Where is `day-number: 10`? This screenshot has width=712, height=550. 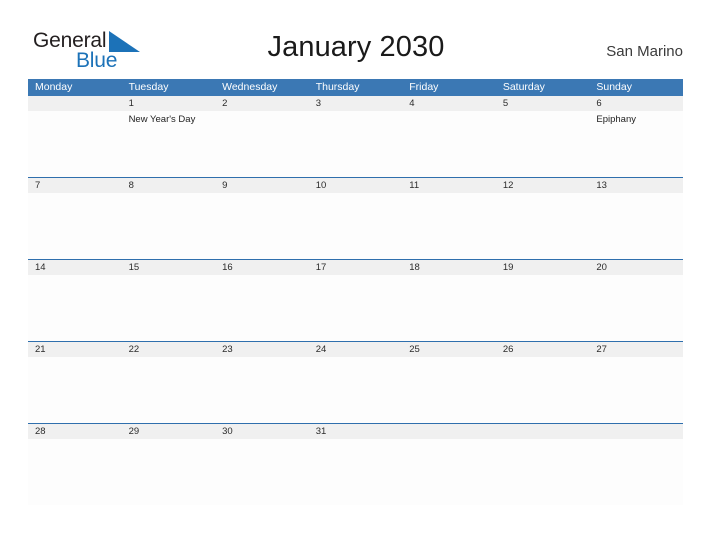
day-number: 10 is located at coordinates (356, 185).